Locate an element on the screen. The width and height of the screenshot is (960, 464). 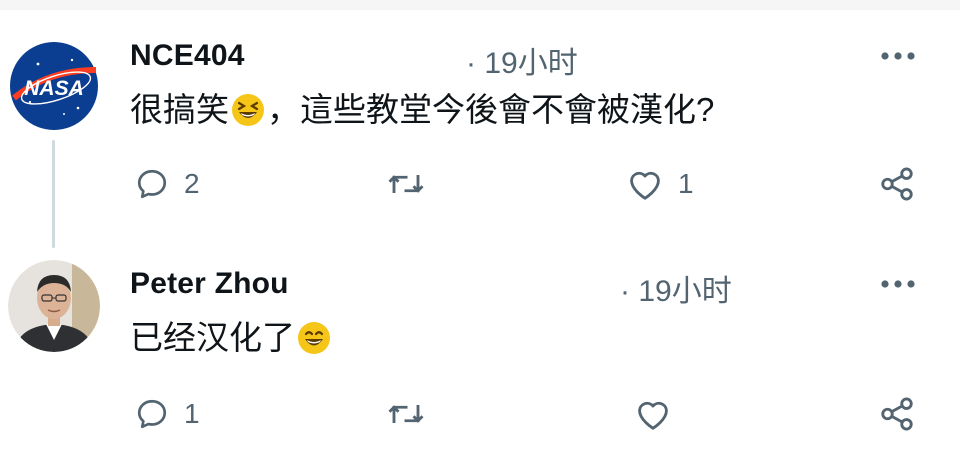
username: Peter Zhou is located at coordinates (209, 284).